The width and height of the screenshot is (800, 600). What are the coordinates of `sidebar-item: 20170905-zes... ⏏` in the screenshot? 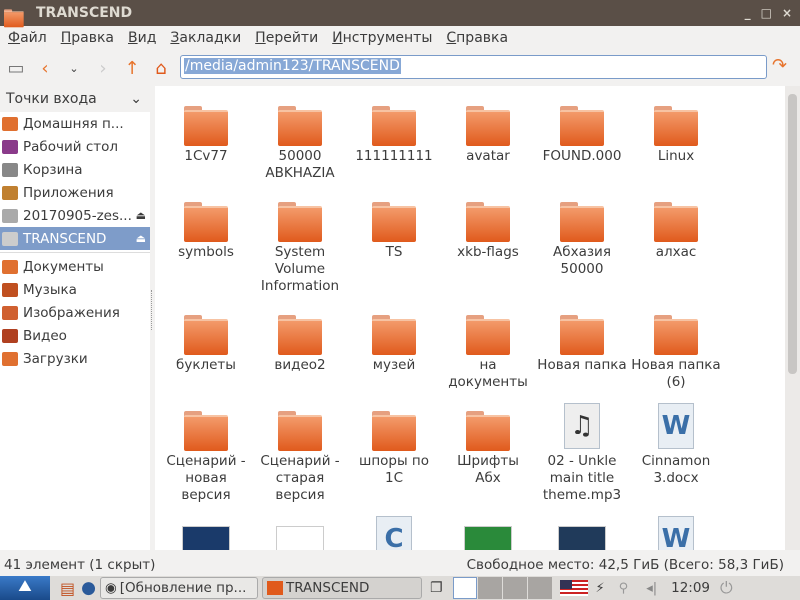 It's located at (75, 215).